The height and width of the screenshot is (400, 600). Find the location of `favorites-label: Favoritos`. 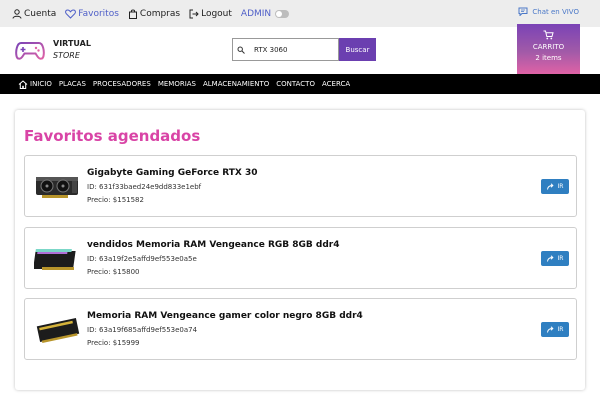

favorites-label: Favoritos is located at coordinates (98, 13).